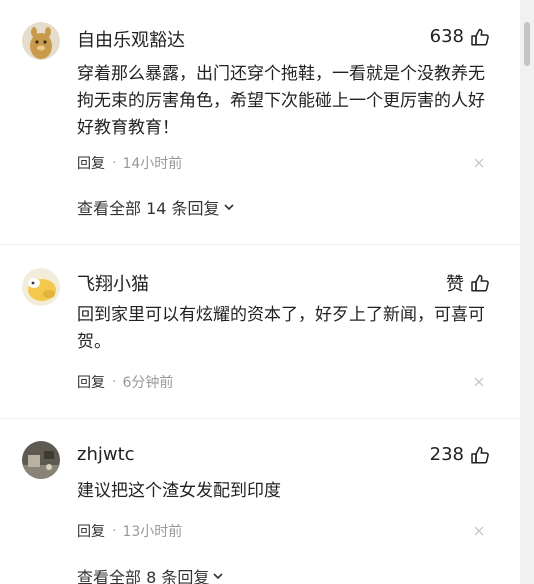 This screenshot has height=584, width=534. I want to click on username: 飞翔小猫, so click(113, 283).